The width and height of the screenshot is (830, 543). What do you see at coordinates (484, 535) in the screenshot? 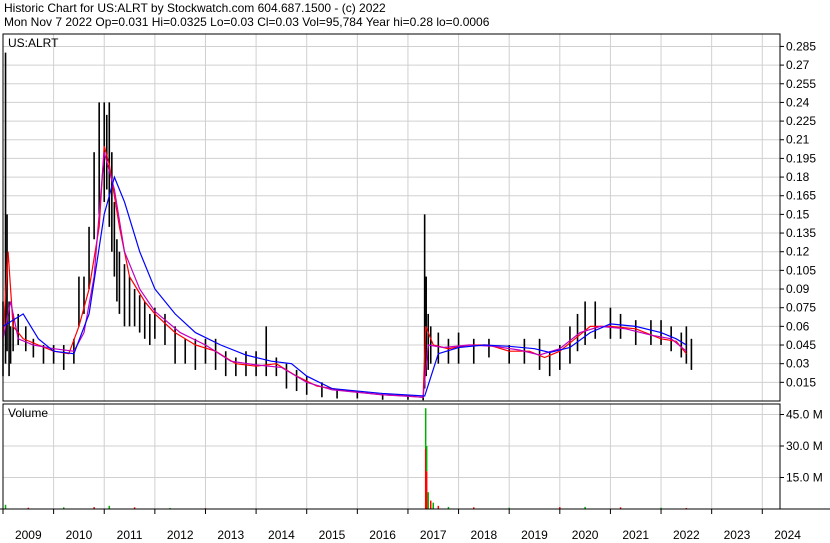
I see `x-tick-label: 2018` at bounding box center [484, 535].